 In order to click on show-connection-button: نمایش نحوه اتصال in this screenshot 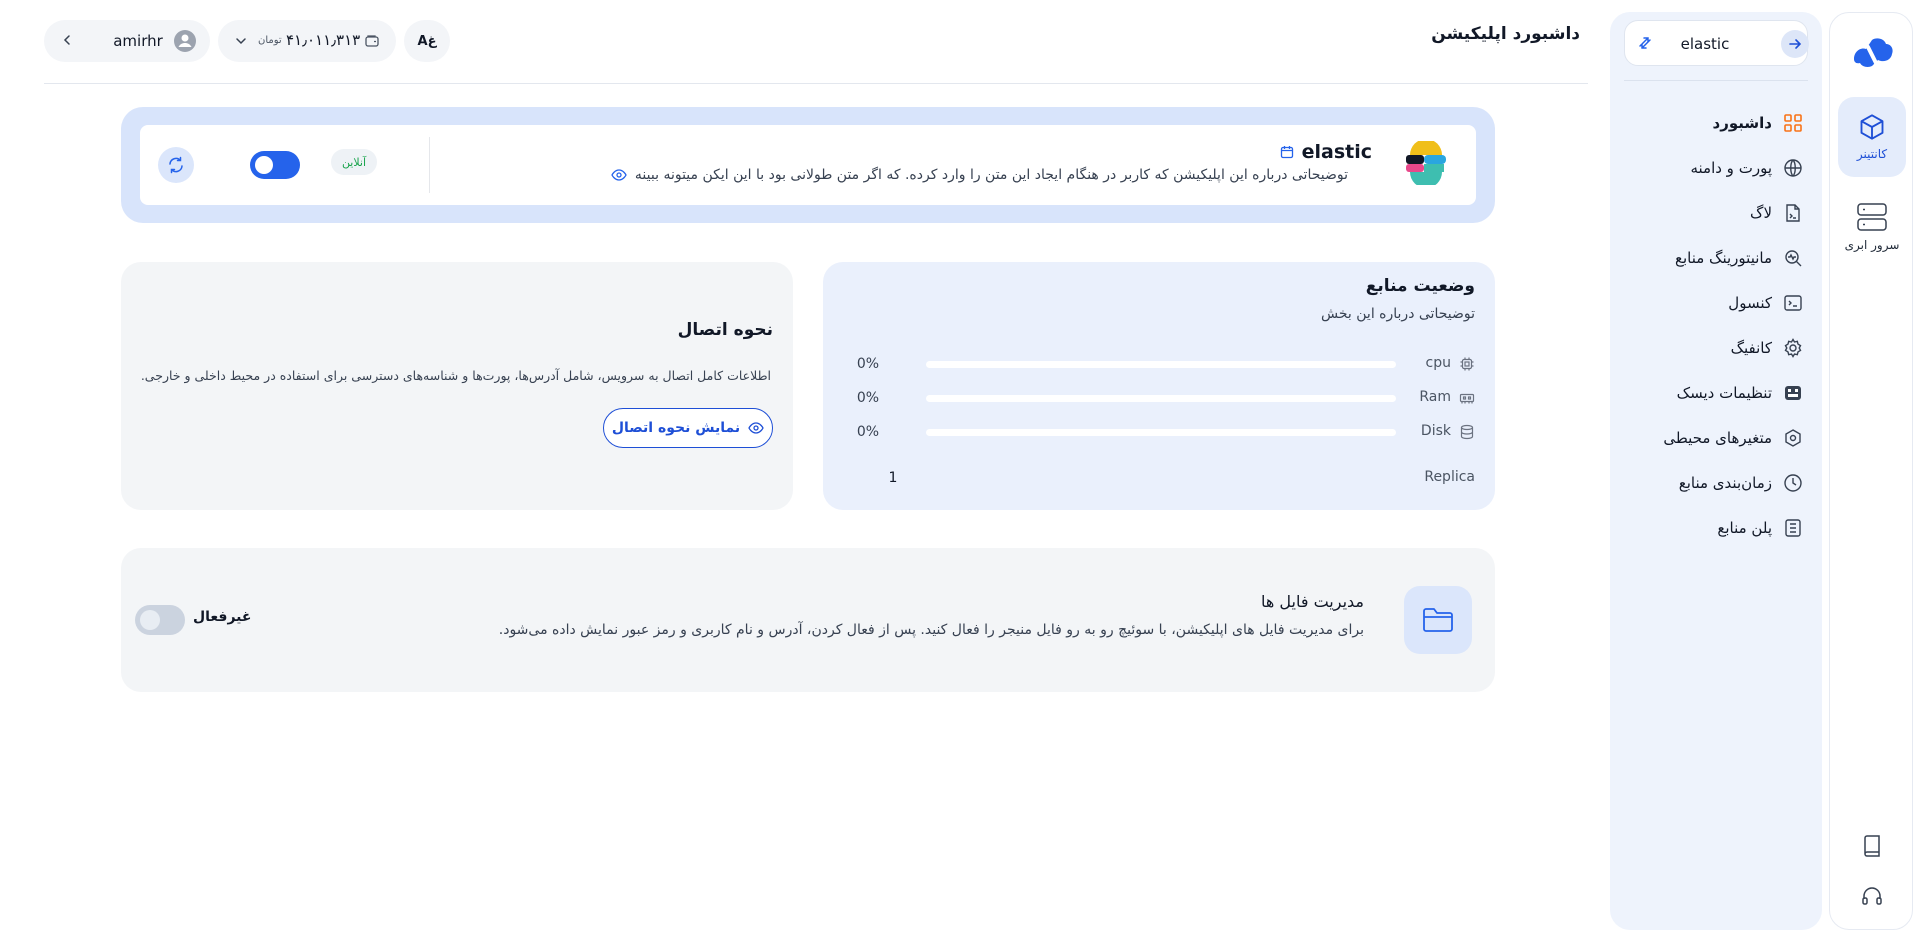, I will do `click(688, 428)`.